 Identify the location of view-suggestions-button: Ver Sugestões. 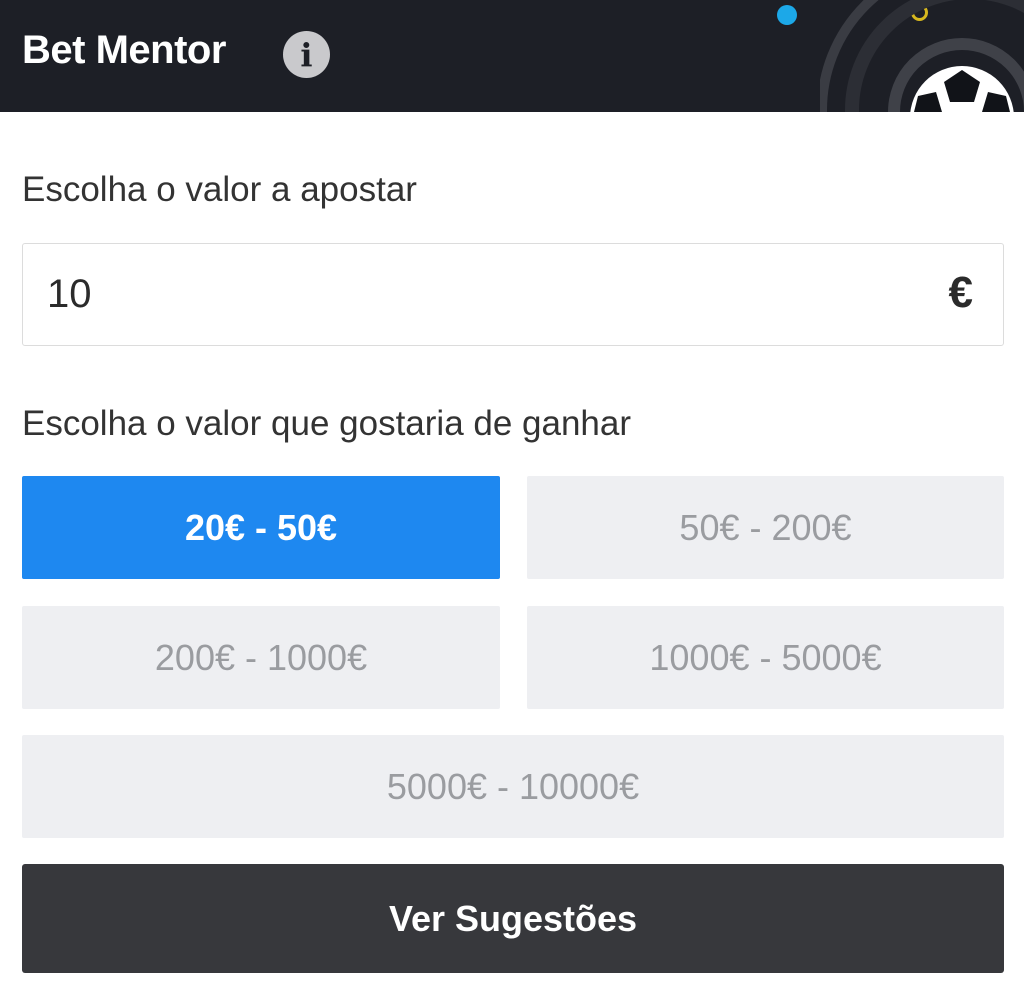
(513, 918).